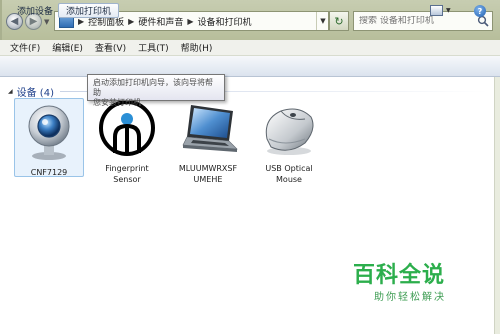 The width and height of the screenshot is (500, 334). Describe the element at coordinates (410, 297) in the screenshot. I see `watermark-slogan: 助你轻松解决` at that location.